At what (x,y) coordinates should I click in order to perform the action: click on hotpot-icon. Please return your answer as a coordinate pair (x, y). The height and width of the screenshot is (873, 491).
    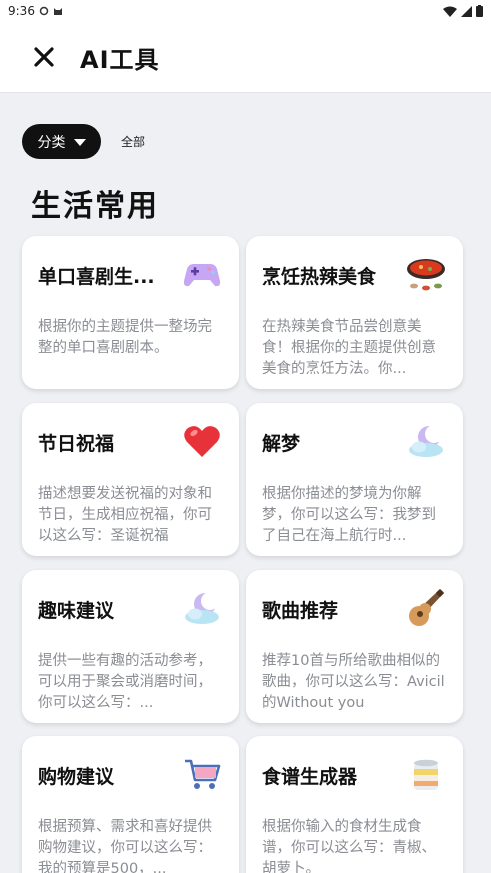
    Looking at the image, I should click on (426, 275).